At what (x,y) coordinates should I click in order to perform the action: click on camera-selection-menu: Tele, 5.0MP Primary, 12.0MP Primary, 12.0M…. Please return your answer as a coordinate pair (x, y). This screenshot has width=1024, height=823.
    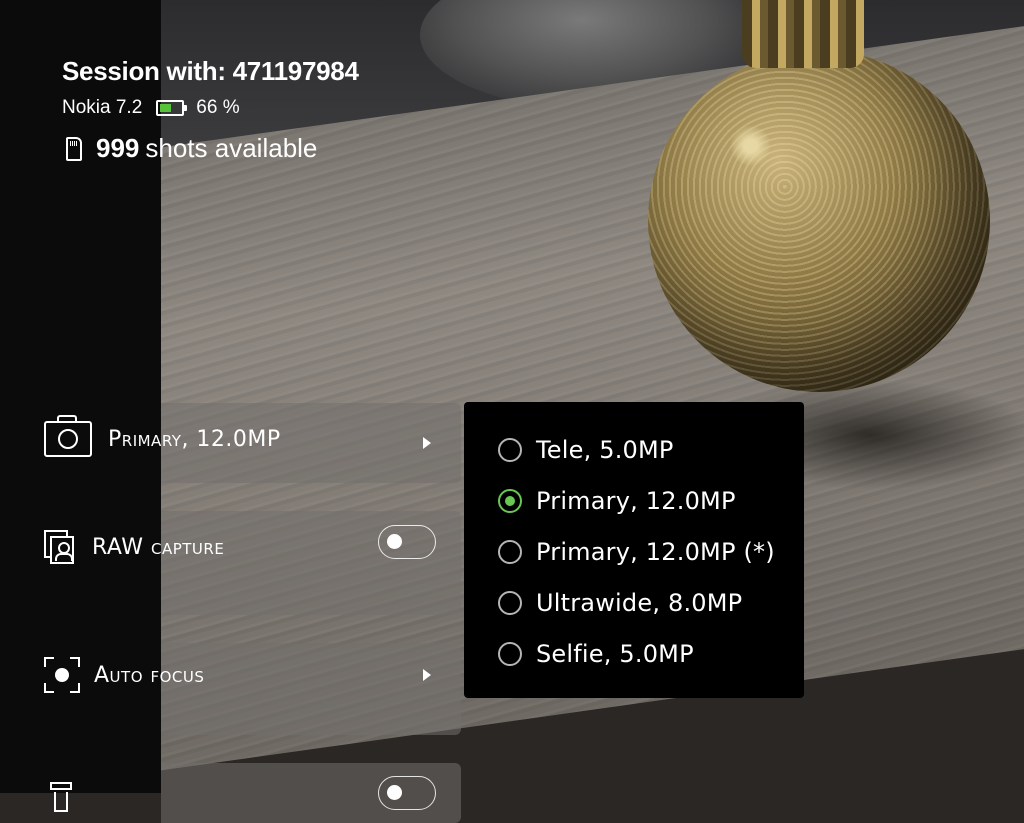
    Looking at the image, I should click on (634, 550).